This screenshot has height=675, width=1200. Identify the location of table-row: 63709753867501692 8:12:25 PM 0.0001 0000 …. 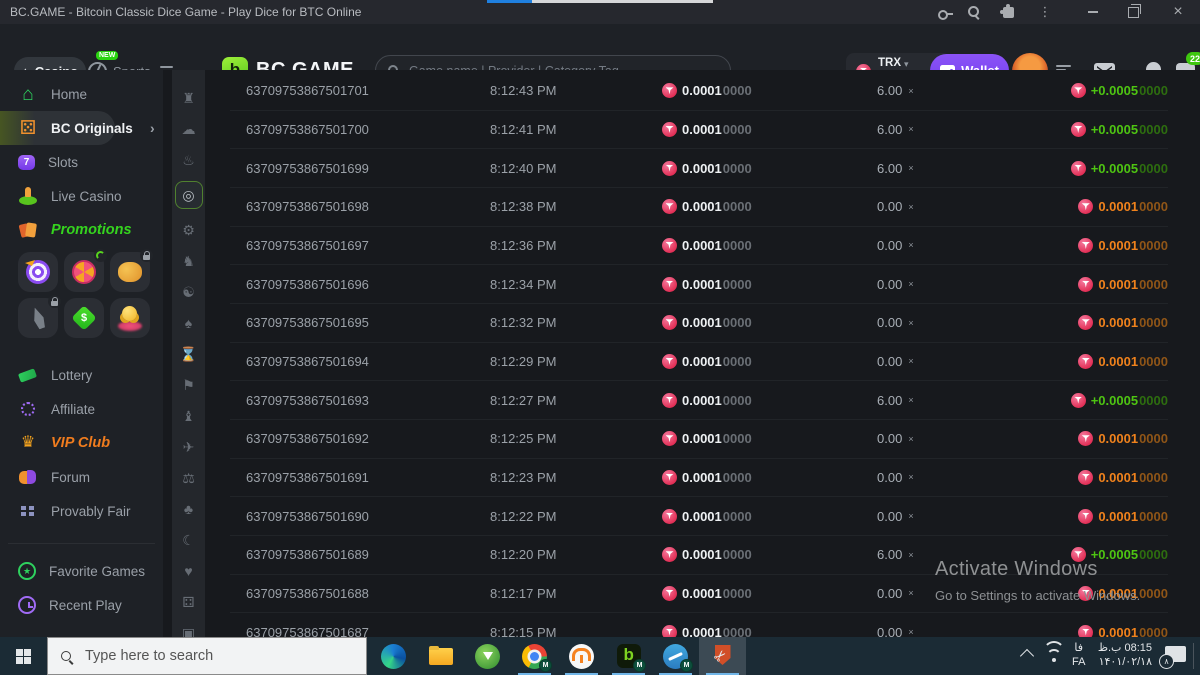
(699, 438).